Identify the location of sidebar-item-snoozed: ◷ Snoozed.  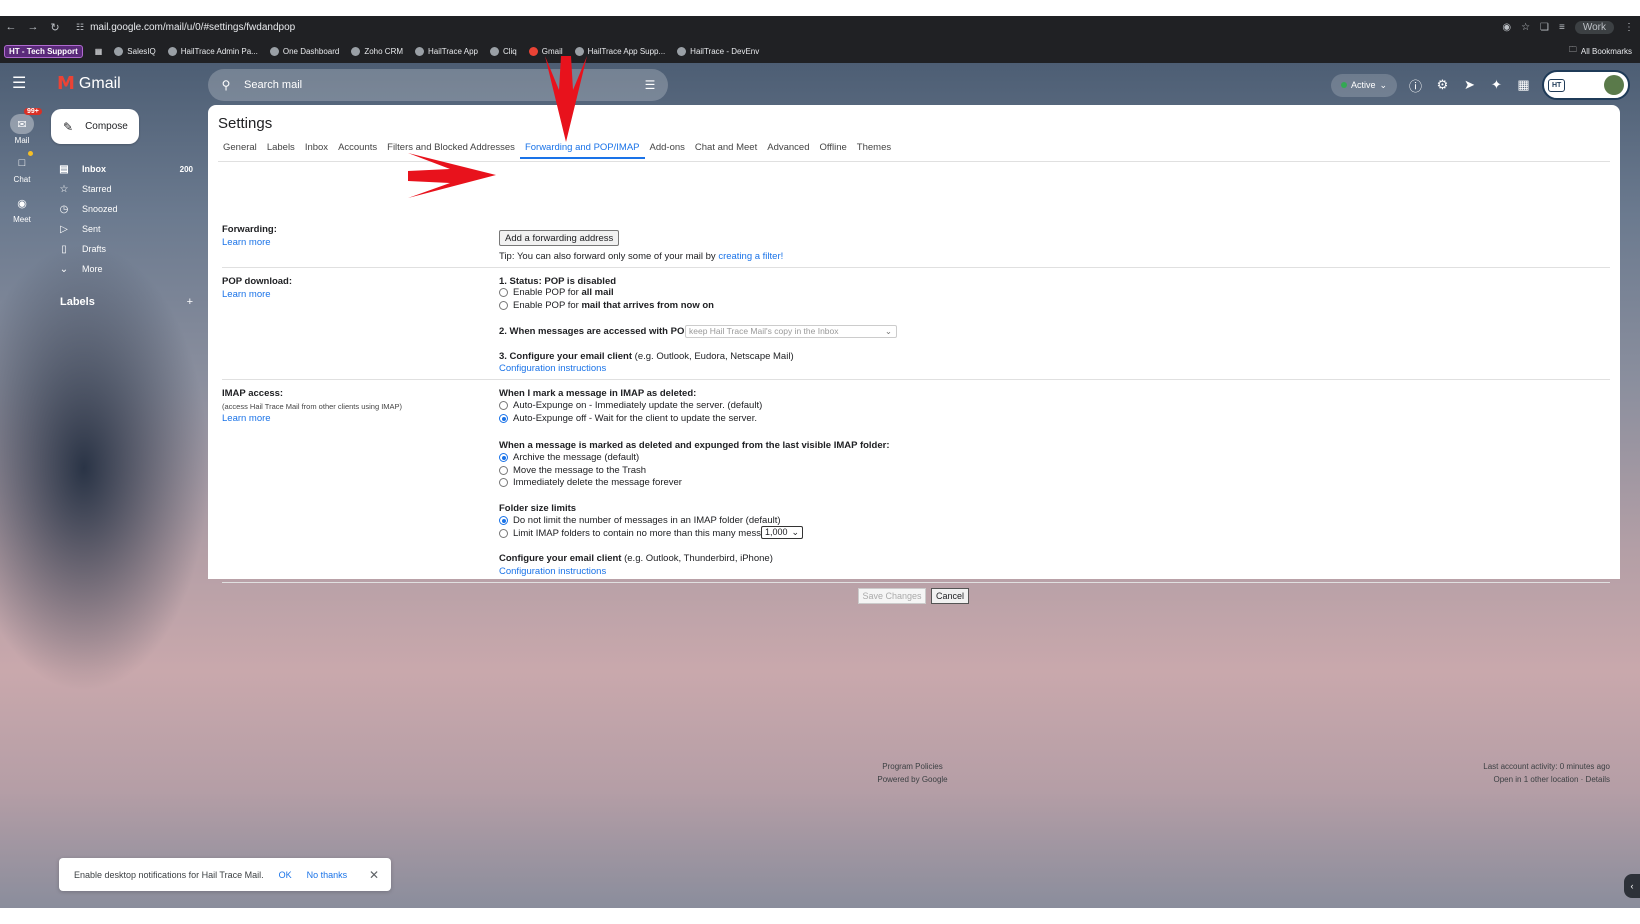
(125, 209).